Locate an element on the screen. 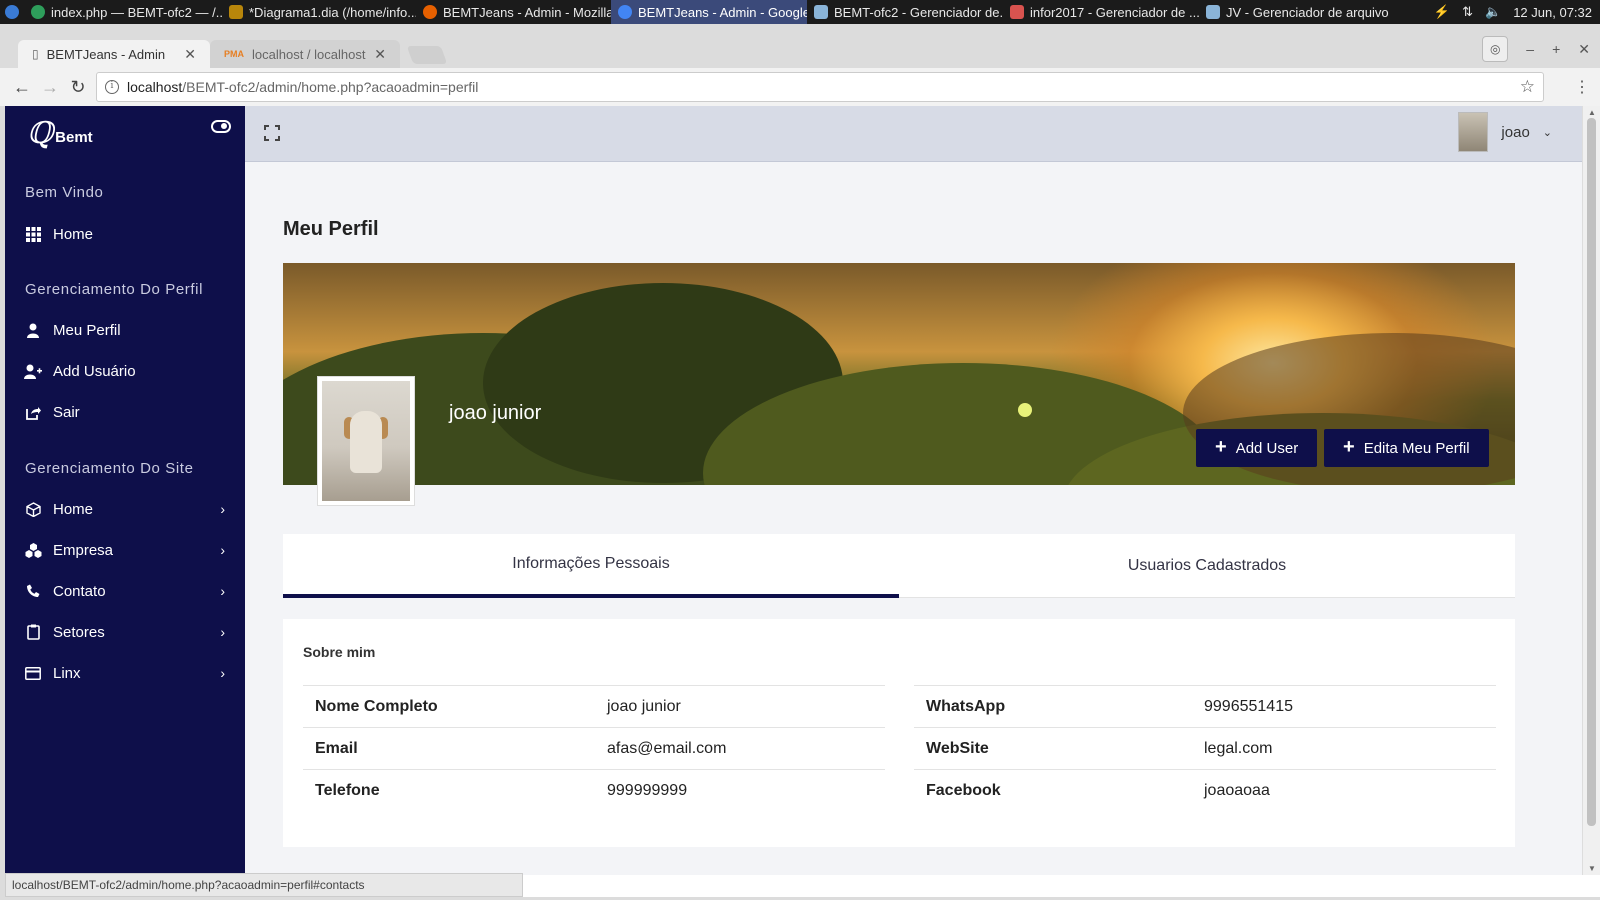 The width and height of the screenshot is (1600, 900). browser-menu-icon: ⋮ is located at coordinates (1582, 87).